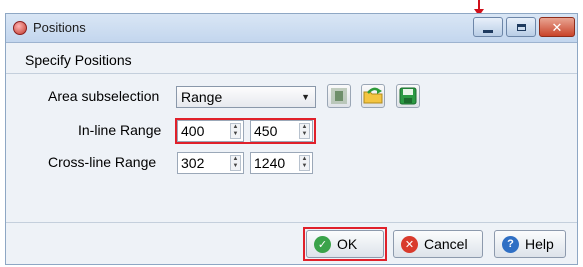 The image size is (583, 267). I want to click on save-button, so click(408, 96).